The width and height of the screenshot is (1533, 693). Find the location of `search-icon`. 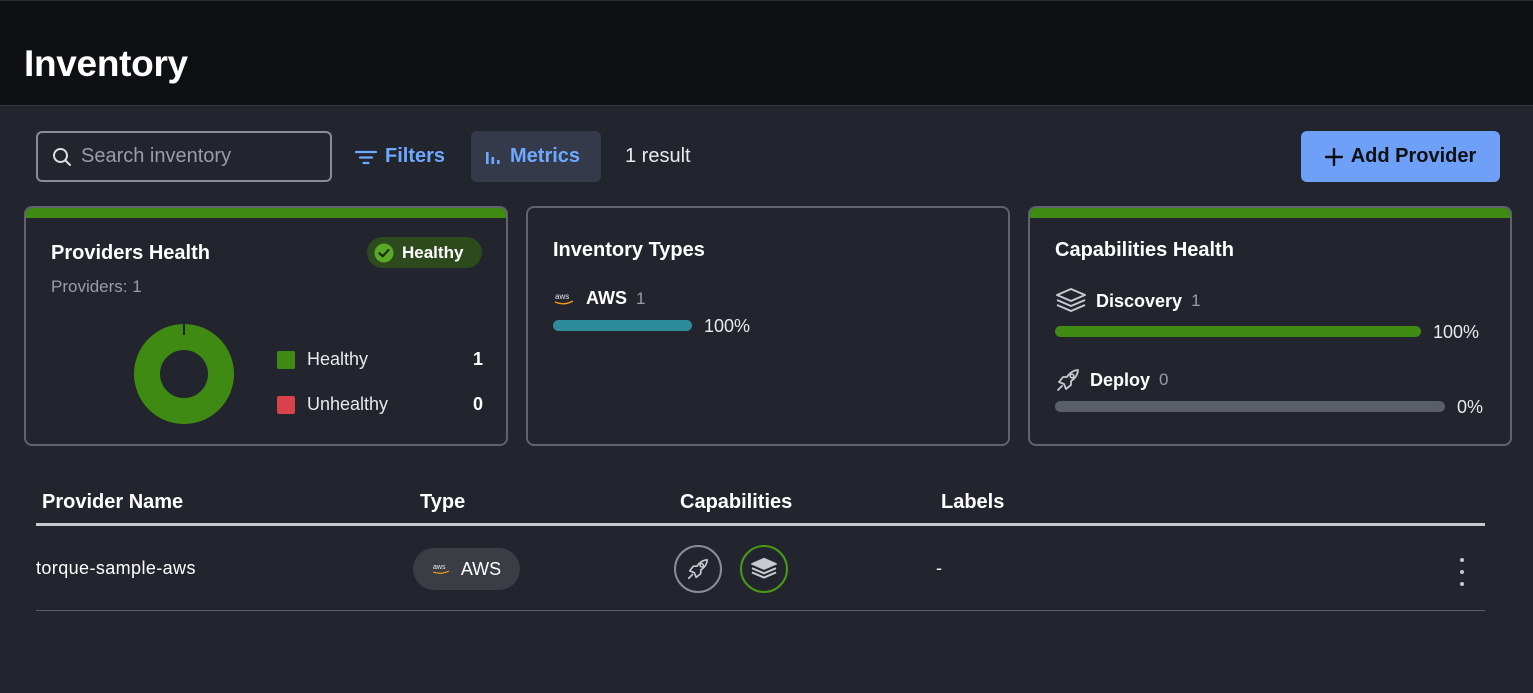

search-icon is located at coordinates (62, 156).